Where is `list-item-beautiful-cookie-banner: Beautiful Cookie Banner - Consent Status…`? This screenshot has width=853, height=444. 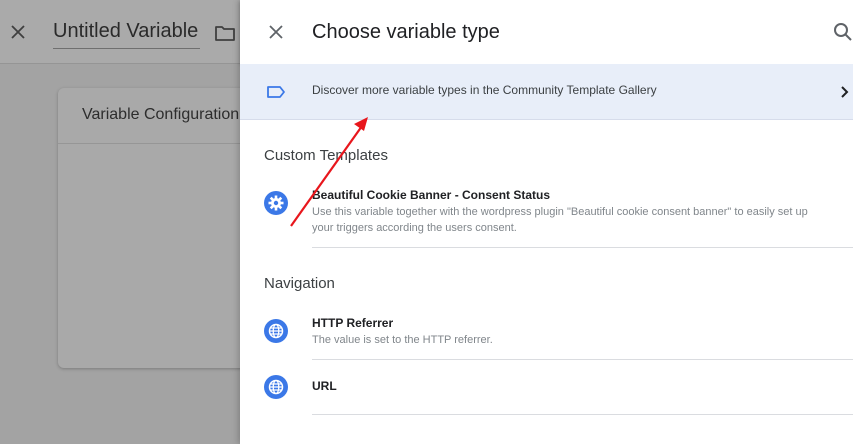 list-item-beautiful-cookie-banner: Beautiful Cookie Banner - Consent Status… is located at coordinates (546, 216).